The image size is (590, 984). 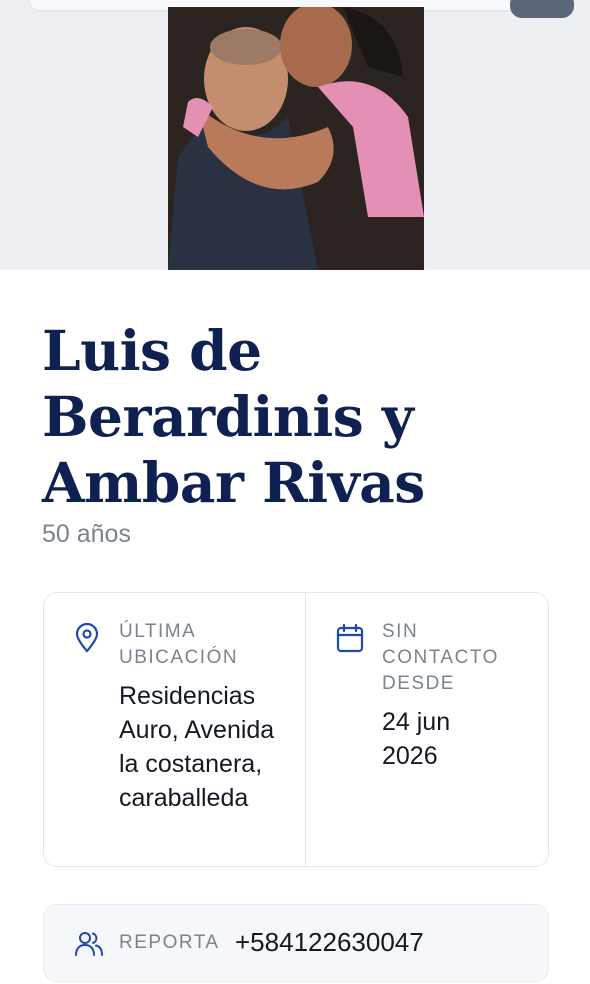 What do you see at coordinates (158, 631) in the screenshot?
I see `last-location-label-line1: ÚLTIMA` at bounding box center [158, 631].